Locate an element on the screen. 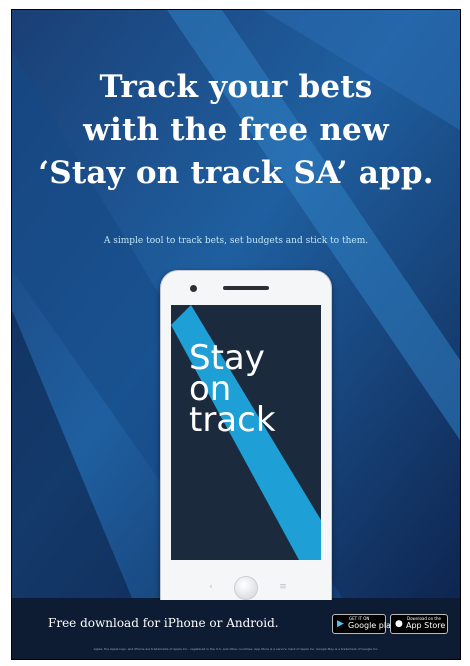 The width and height of the screenshot is (470, 666). google-play-icon: ▶ is located at coordinates (340, 624).